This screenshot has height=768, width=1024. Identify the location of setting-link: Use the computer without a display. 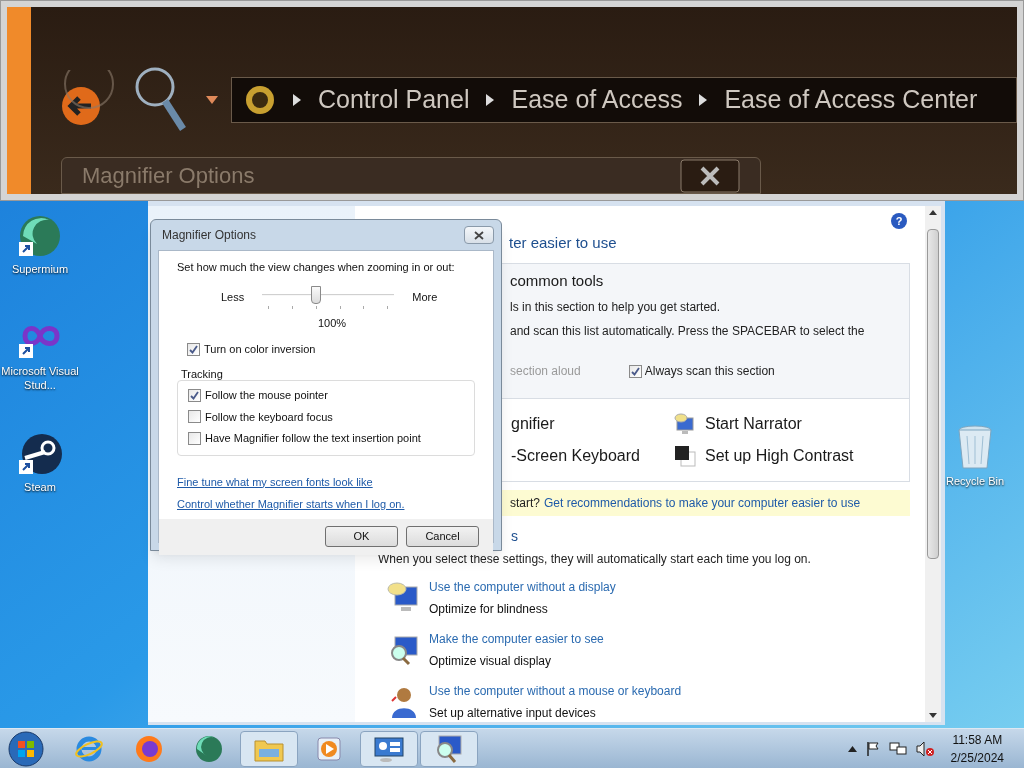
(522, 587).